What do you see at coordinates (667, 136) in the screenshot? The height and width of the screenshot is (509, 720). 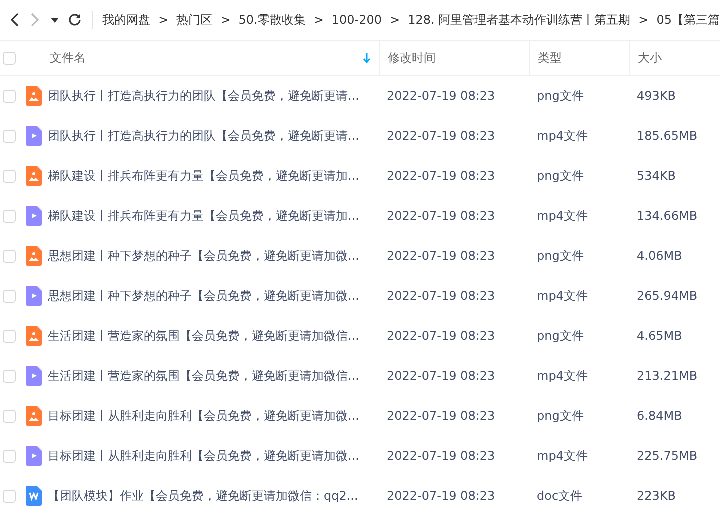 I see `file-size: 185.65MB` at bounding box center [667, 136].